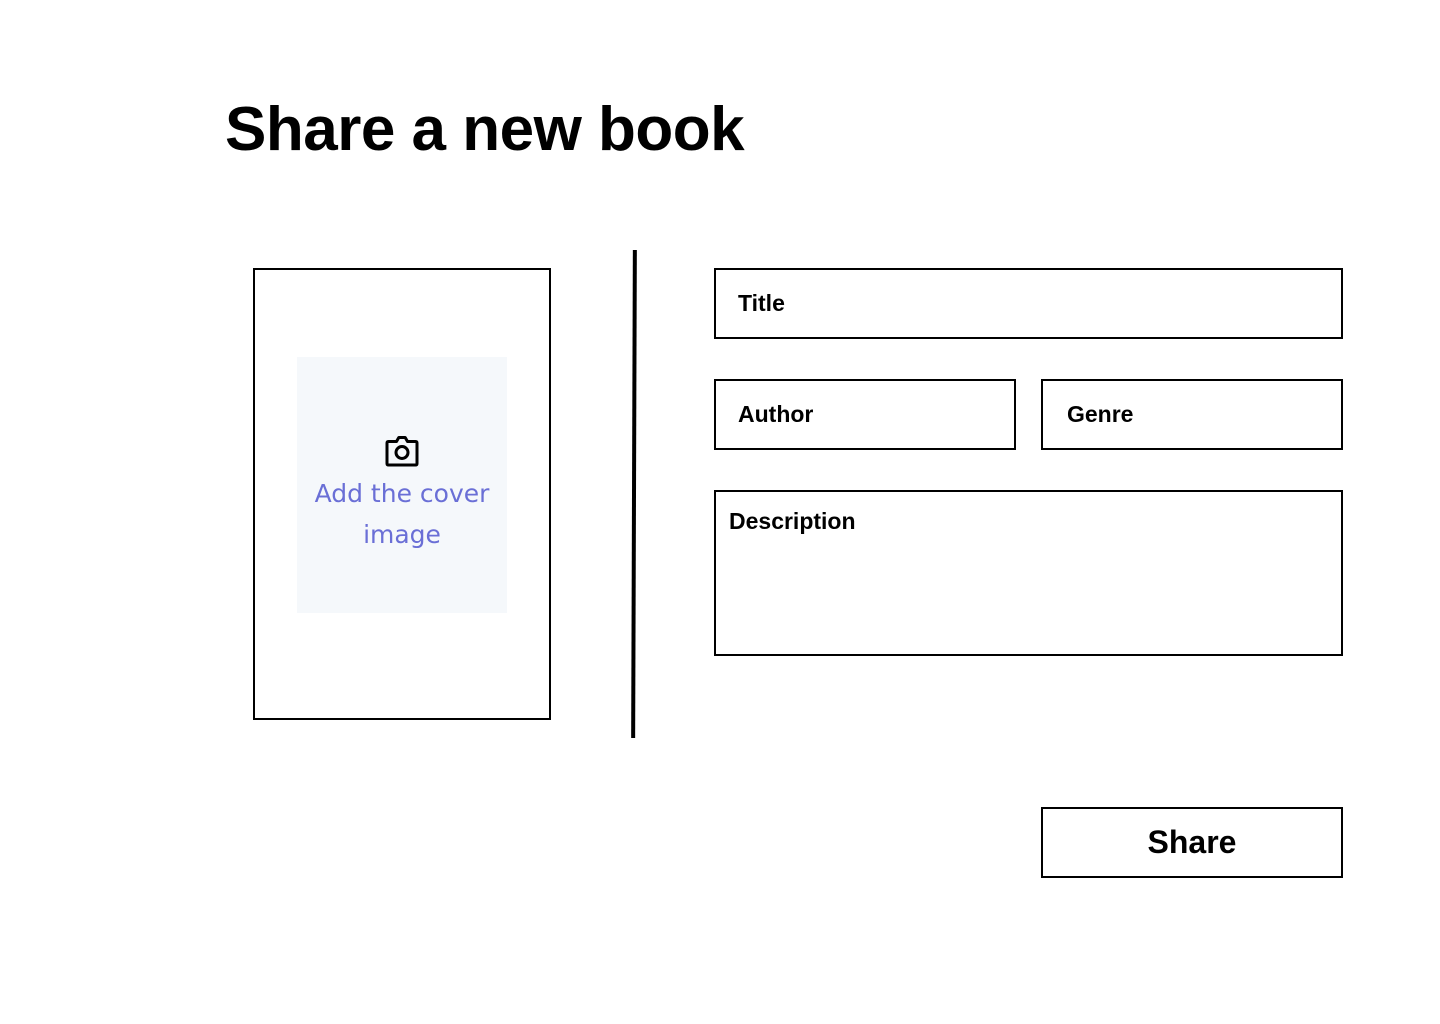 This screenshot has width=1440, height=1024. Describe the element at coordinates (1192, 842) in the screenshot. I see `share-button: Share` at that location.